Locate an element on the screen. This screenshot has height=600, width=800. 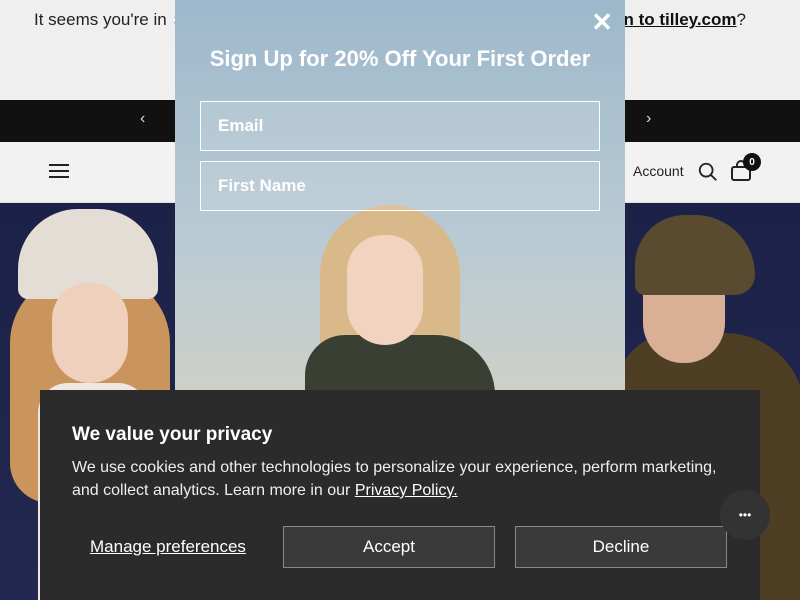
geo-message: It seems you're in is located at coordinates (111, 20).